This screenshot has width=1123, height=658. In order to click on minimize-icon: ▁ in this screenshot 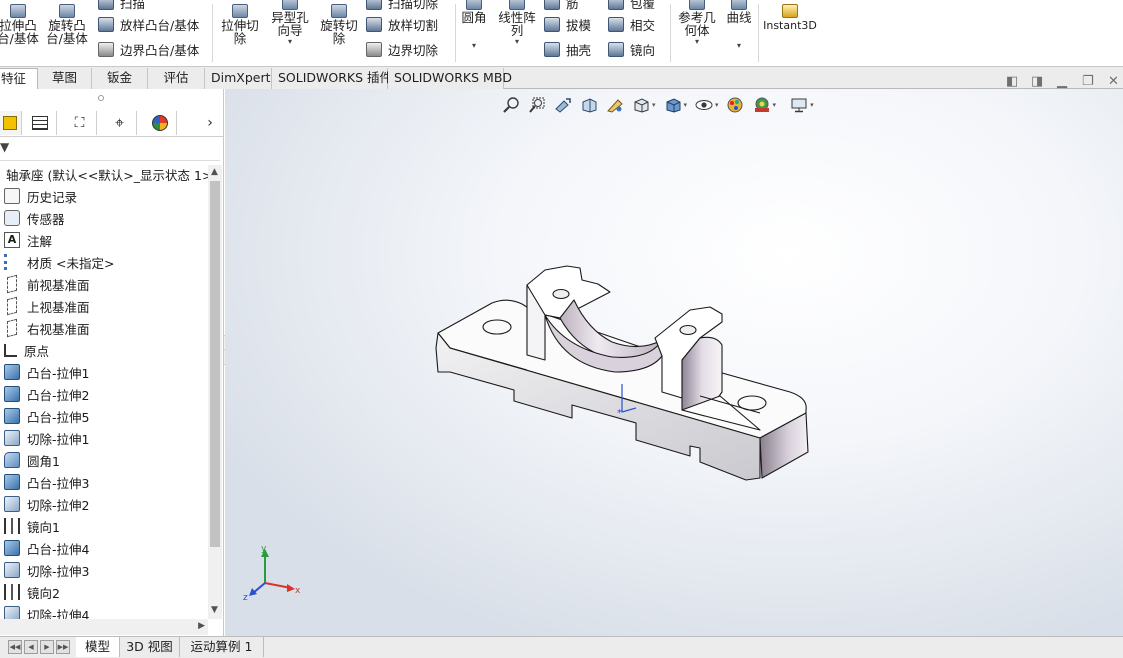, I will do `click(1062, 82)`.